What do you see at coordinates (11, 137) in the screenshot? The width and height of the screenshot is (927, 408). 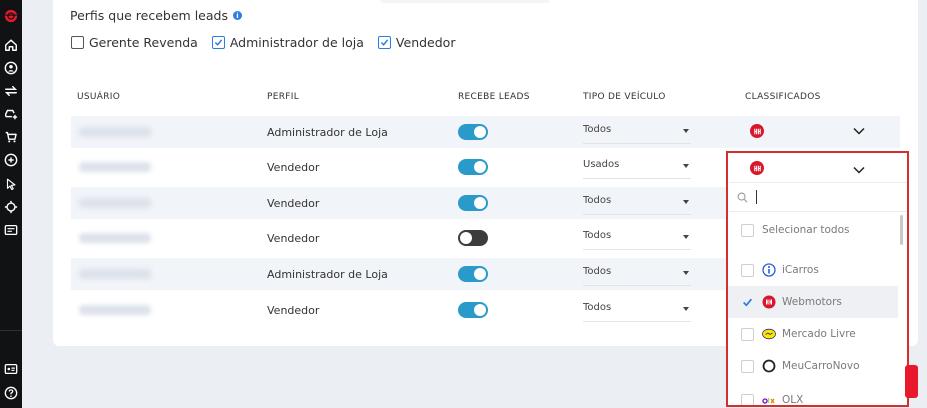 I see `cart-icon` at bounding box center [11, 137].